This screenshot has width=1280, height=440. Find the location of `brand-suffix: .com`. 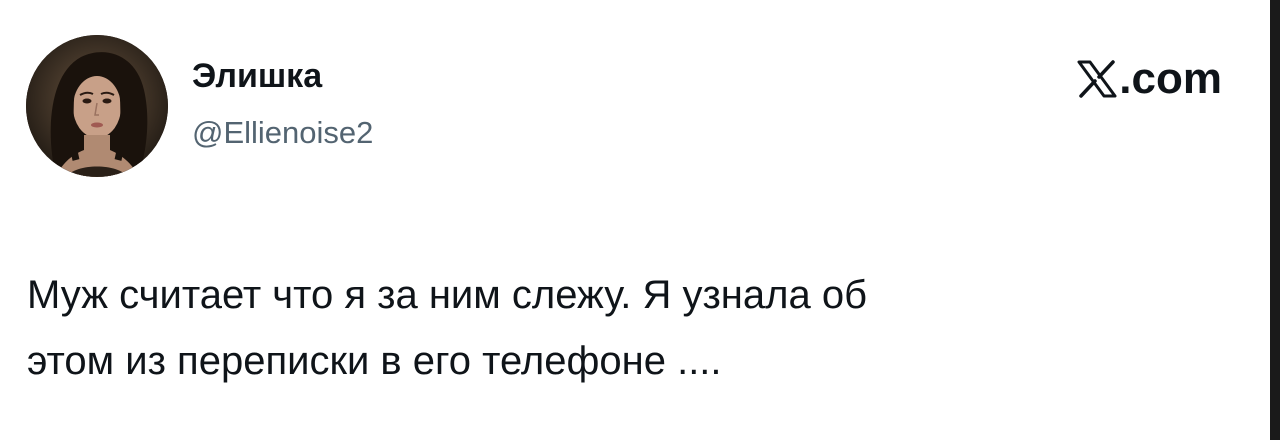

brand-suffix: .com is located at coordinates (1170, 78).